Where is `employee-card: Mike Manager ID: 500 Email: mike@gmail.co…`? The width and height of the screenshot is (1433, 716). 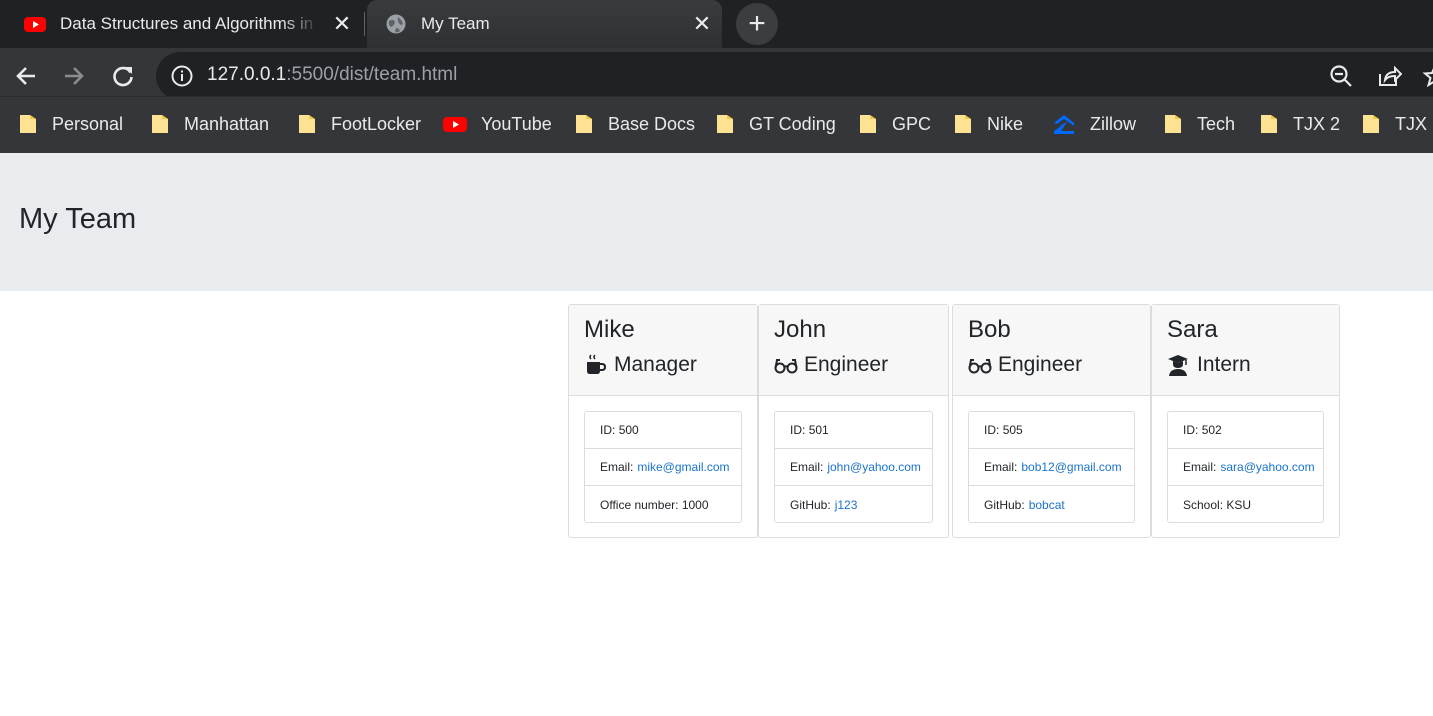
employee-card: Mike Manager ID: 500 Email: mike@gmail.co… is located at coordinates (663, 421).